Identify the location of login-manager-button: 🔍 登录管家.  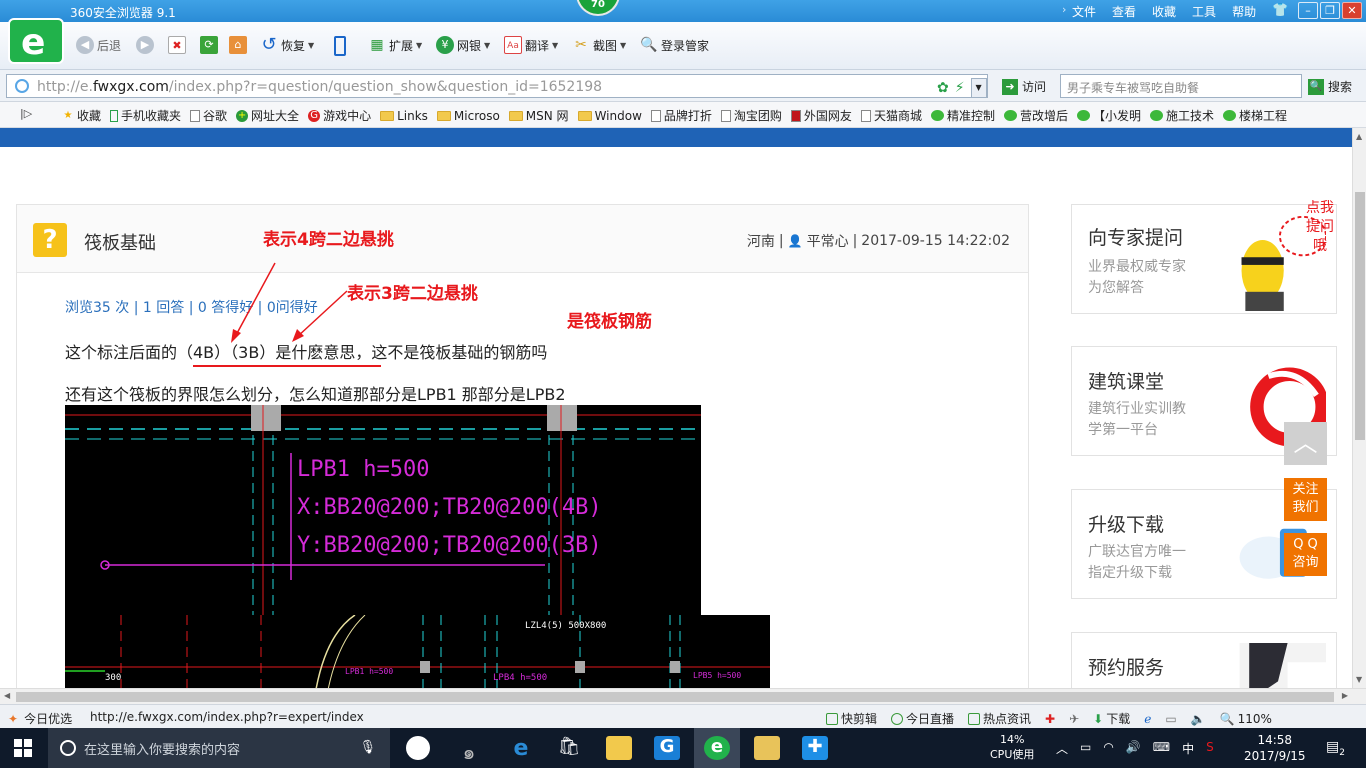
(674, 45).